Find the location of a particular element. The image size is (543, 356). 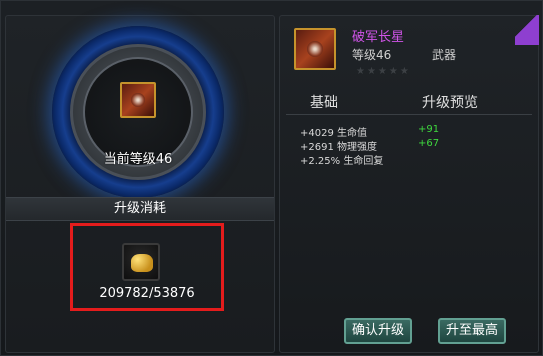

weapon-icon-large is located at coordinates (138, 100).